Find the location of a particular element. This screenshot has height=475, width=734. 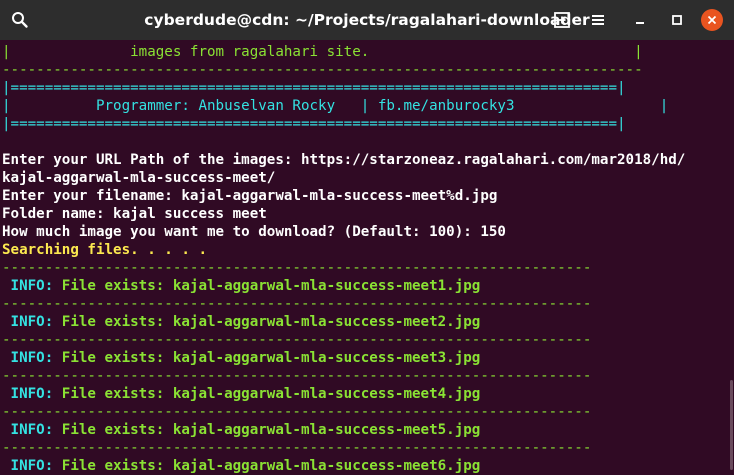

close-button is located at coordinates (712, 20).